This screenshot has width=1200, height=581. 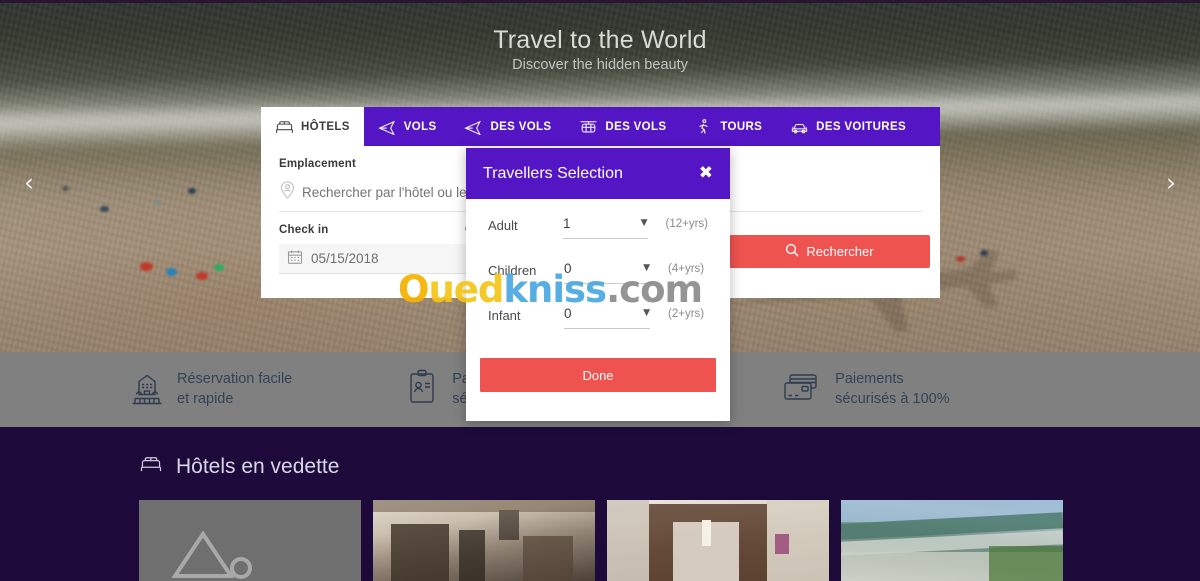 I want to click on traveller-age-hint: (4+yrs), so click(x=686, y=269).